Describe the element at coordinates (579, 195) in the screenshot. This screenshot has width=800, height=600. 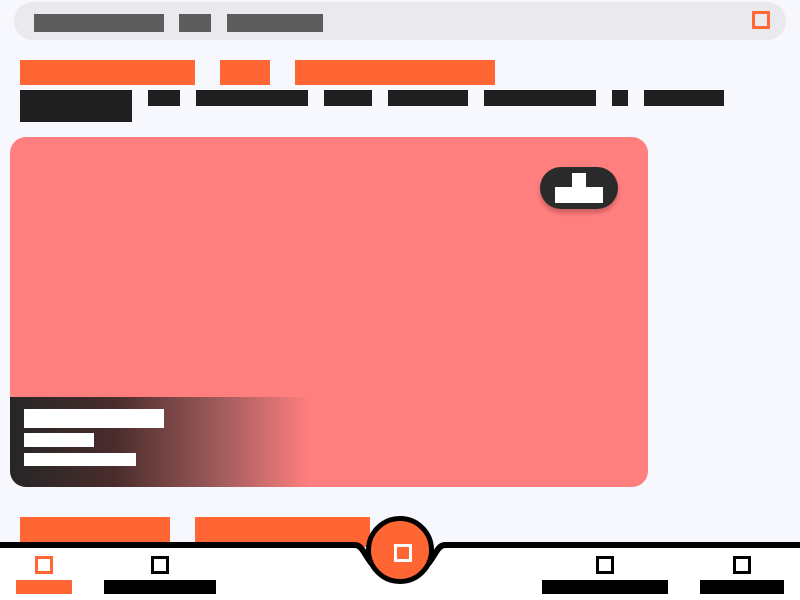
I see `upload-icon-base` at that location.